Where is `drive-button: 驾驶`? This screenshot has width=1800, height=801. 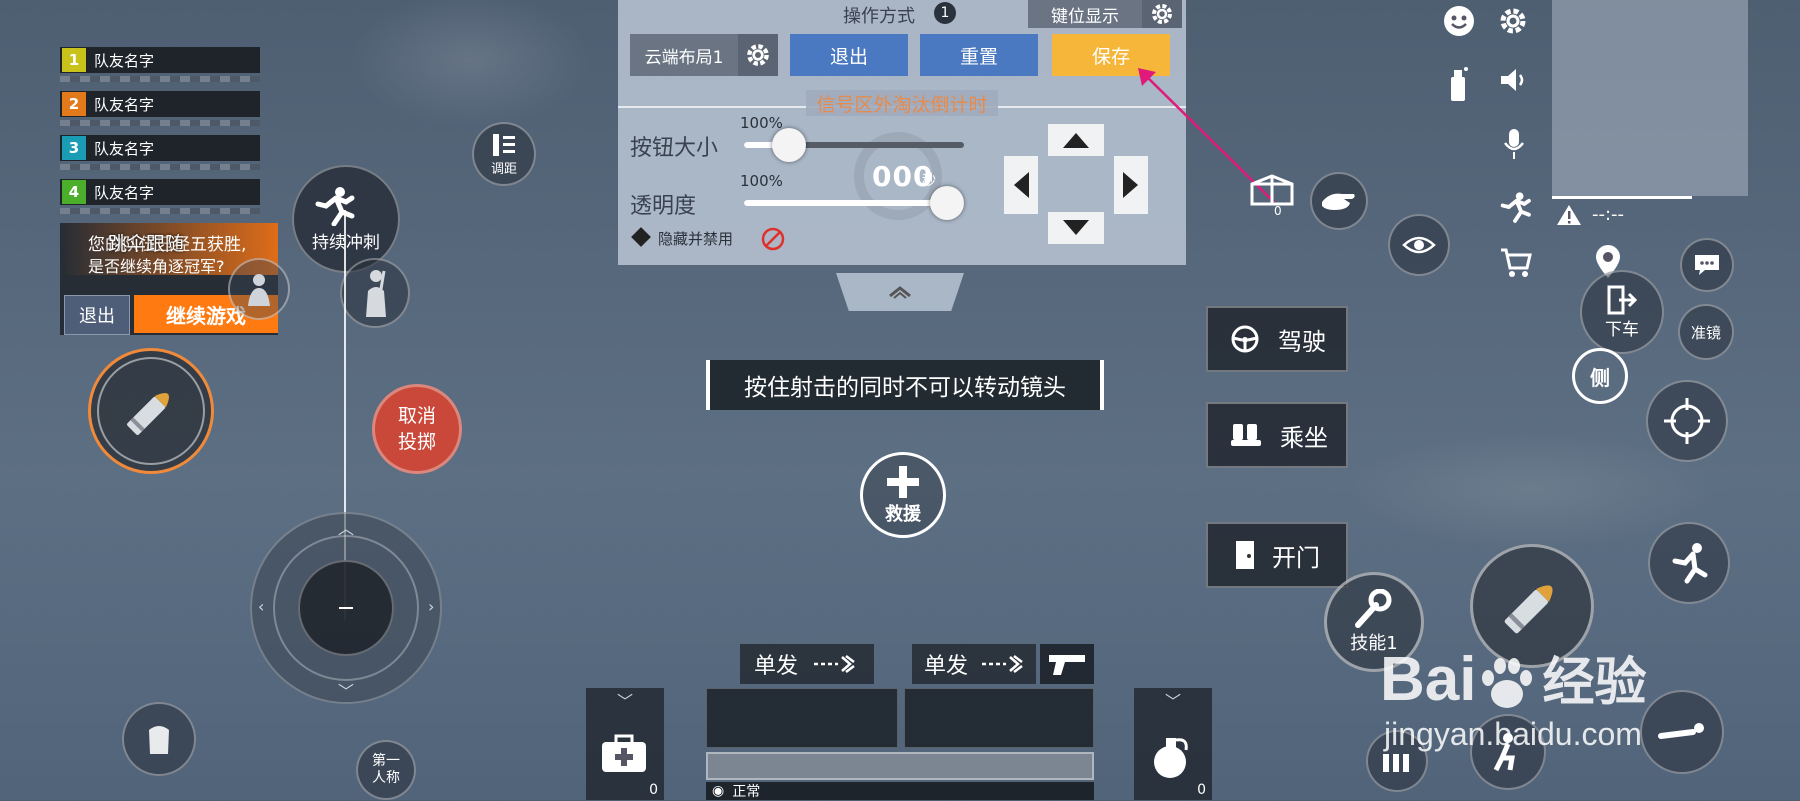 drive-button: 驾驶 is located at coordinates (1277, 339).